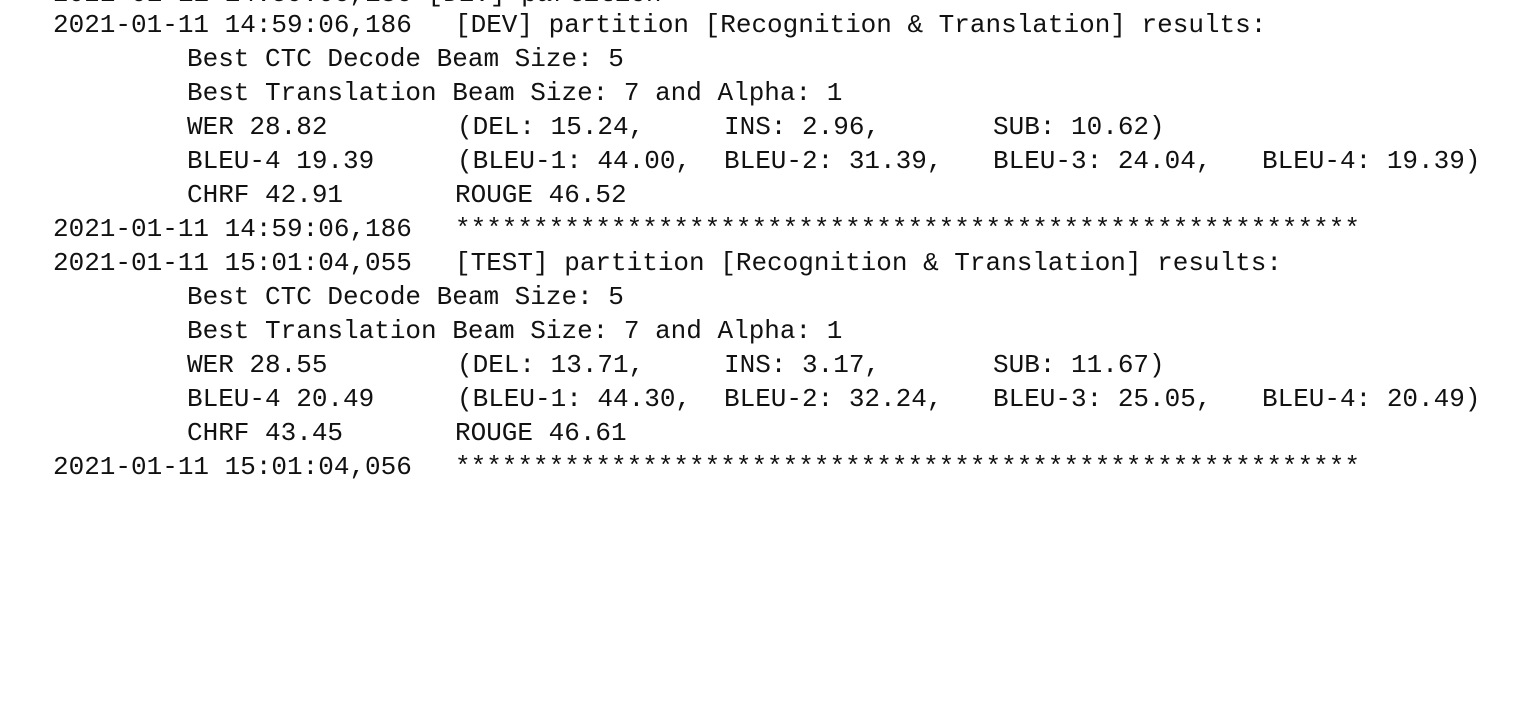 Image resolution: width=1530 pixels, height=714 pixels. I want to click on dev-bleu2: BLEU-2: 31.39,, so click(833, 161).